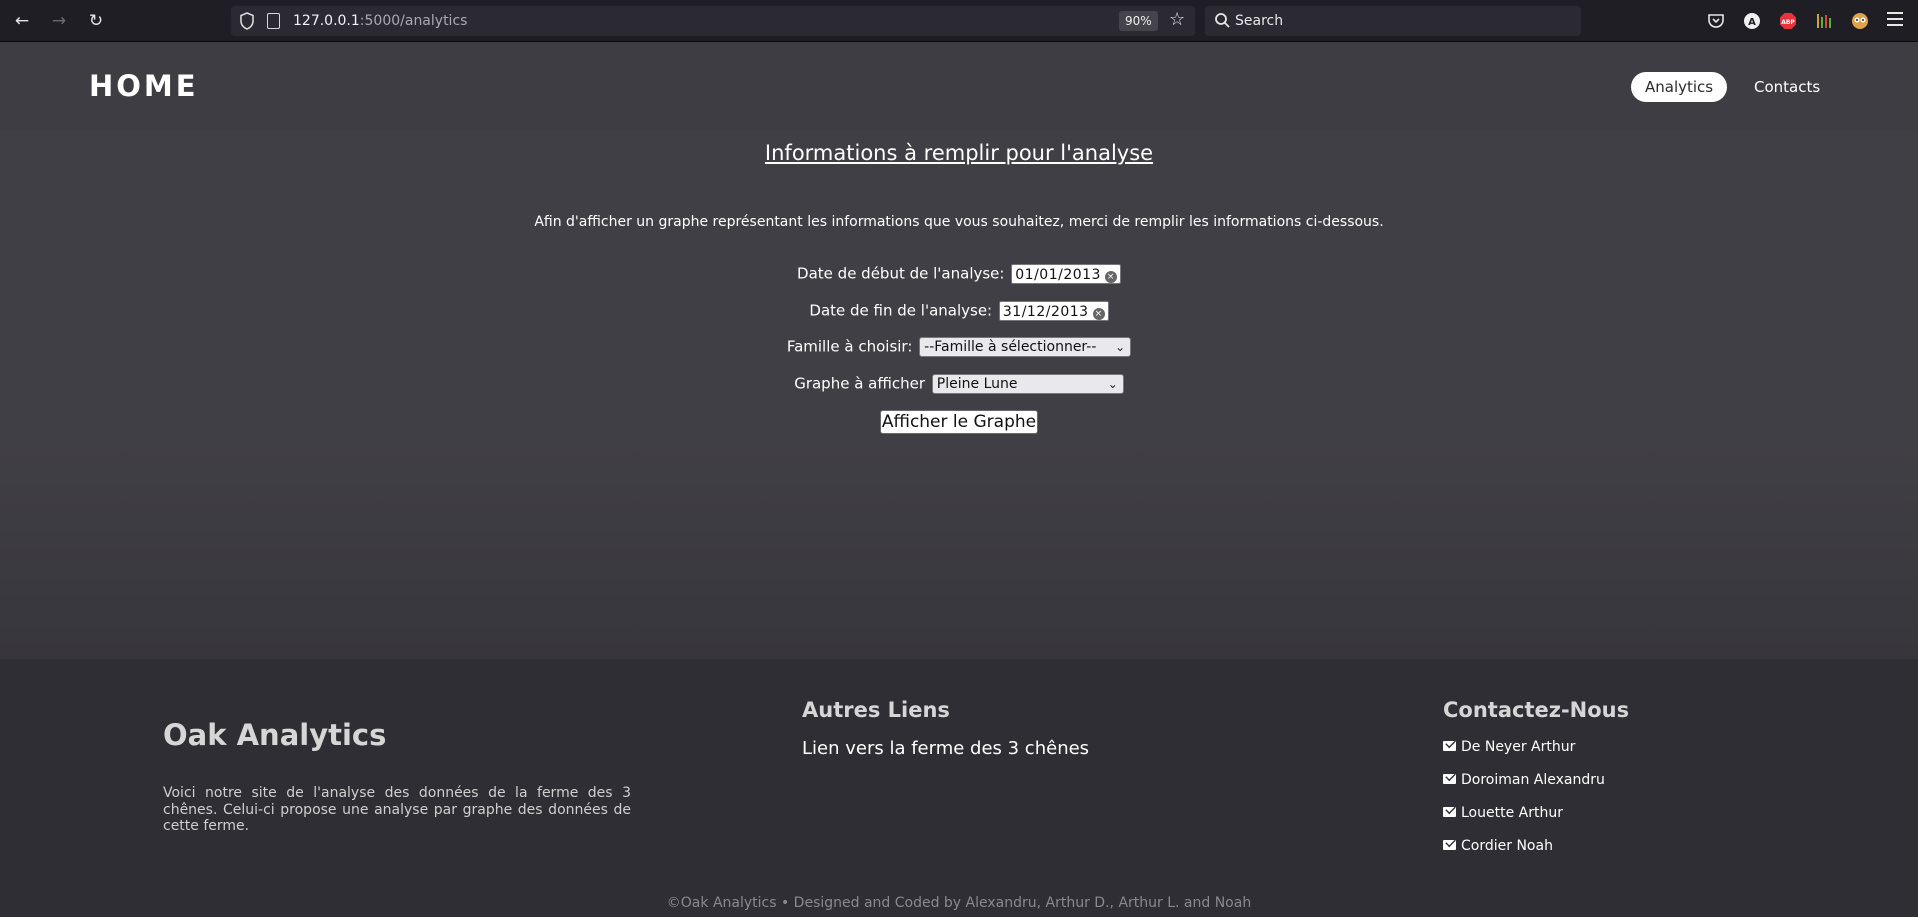  What do you see at coordinates (1518, 747) in the screenshot?
I see `contact-name: De Neyer Arthur` at bounding box center [1518, 747].